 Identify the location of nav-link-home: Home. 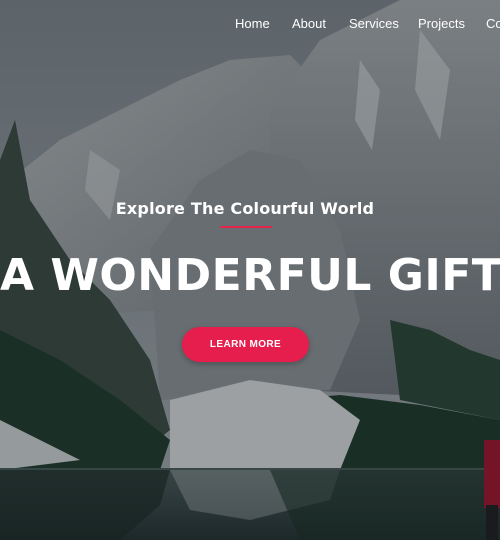
(252, 23).